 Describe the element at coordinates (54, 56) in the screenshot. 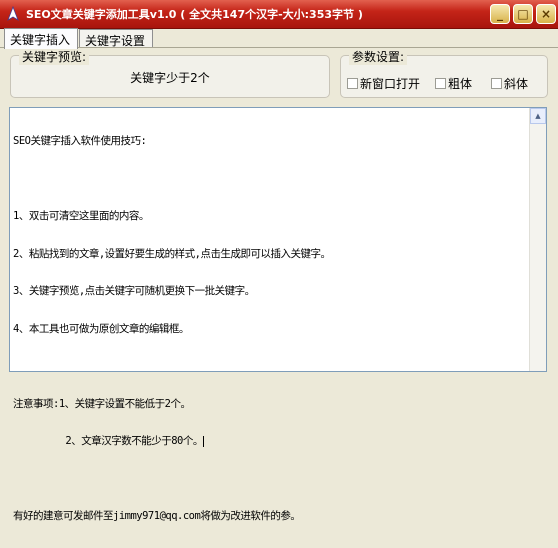

I see `keyword-preview-label: 关键字预览:` at that location.